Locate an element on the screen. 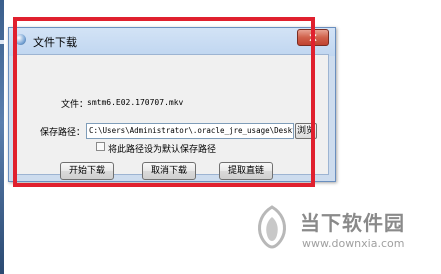  desktop-edge-marker is located at coordinates (2, 42).